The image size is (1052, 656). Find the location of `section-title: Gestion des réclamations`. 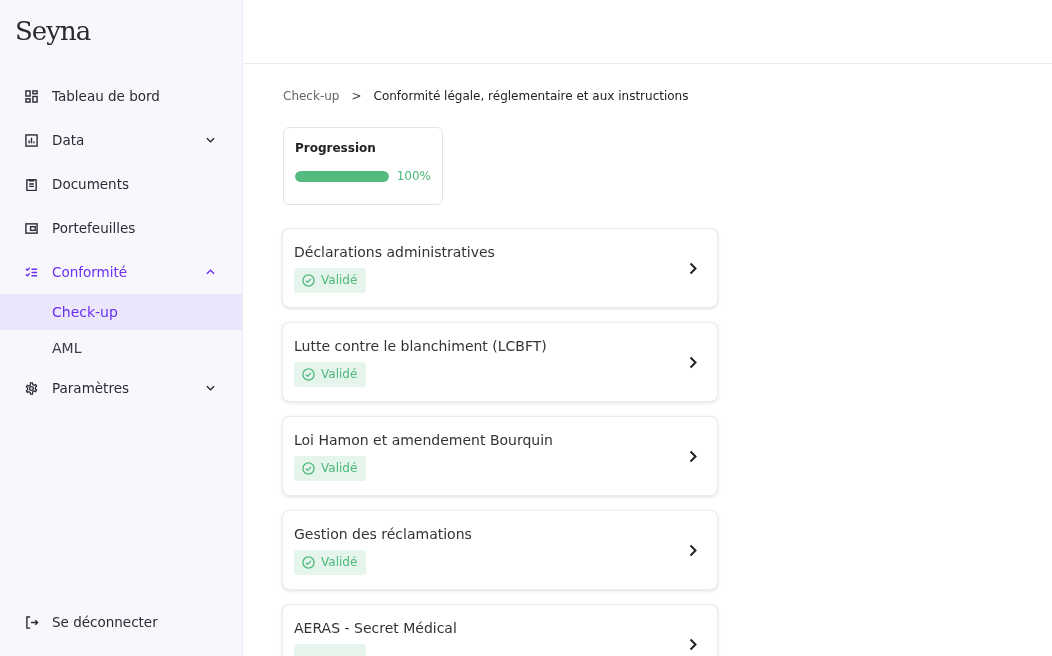

section-title: Gestion des réclamations is located at coordinates (383, 533).